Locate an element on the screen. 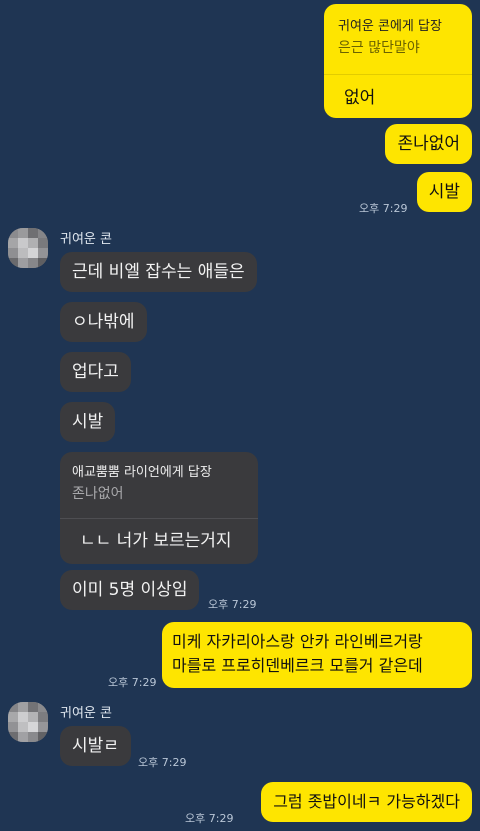  message-text: 이미 5명 이상임 is located at coordinates (130, 590).